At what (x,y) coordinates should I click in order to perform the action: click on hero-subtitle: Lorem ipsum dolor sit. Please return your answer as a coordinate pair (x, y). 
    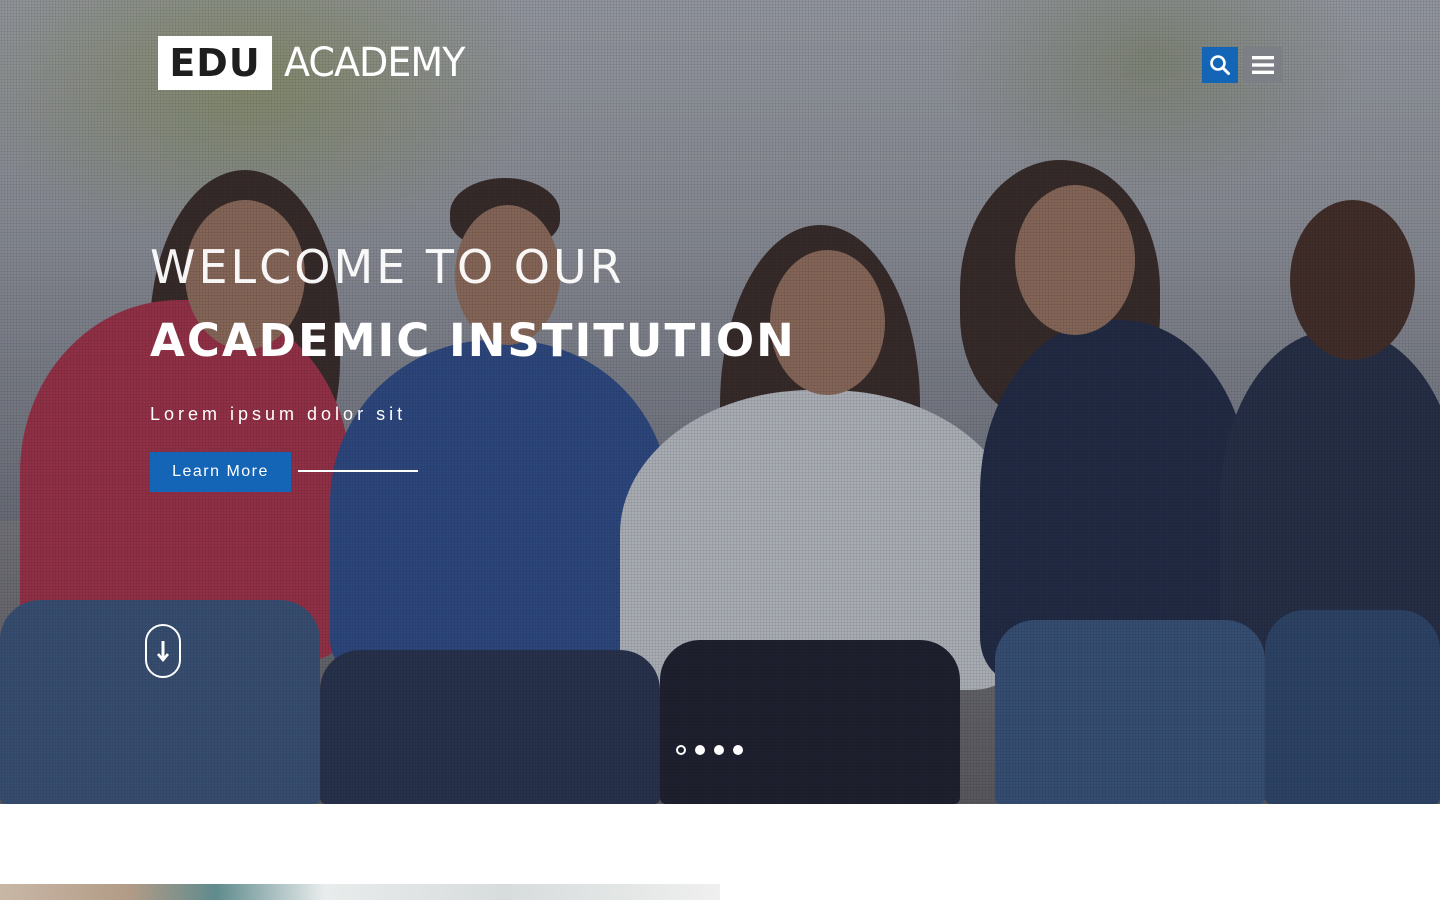
    Looking at the image, I should click on (278, 414).